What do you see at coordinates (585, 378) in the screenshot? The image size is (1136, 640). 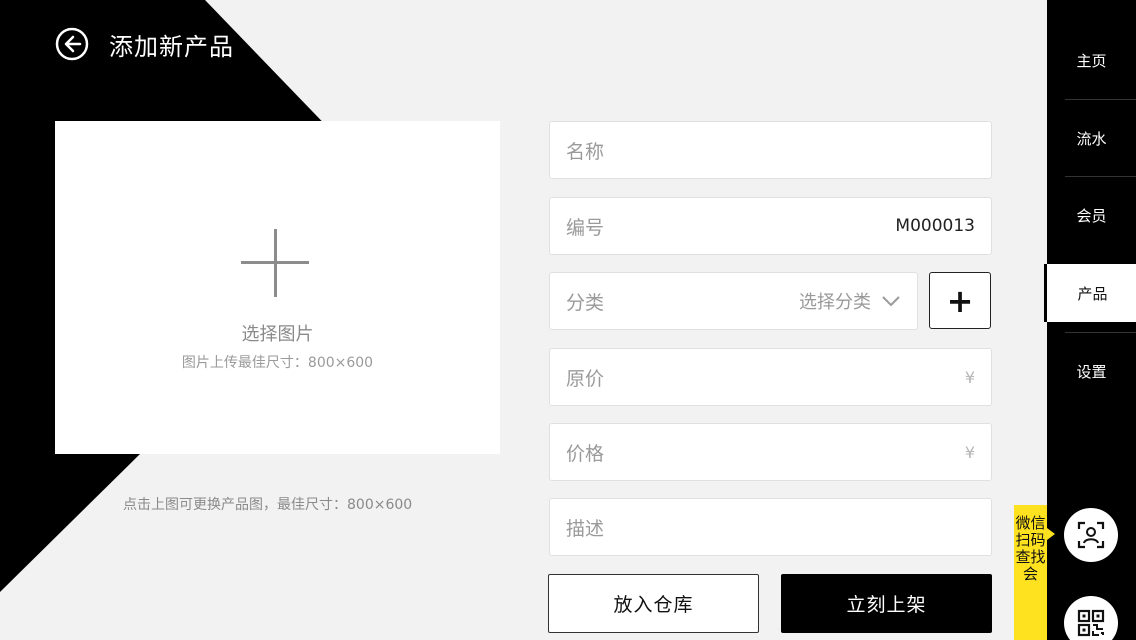 I see `original-price-label: 原价` at bounding box center [585, 378].